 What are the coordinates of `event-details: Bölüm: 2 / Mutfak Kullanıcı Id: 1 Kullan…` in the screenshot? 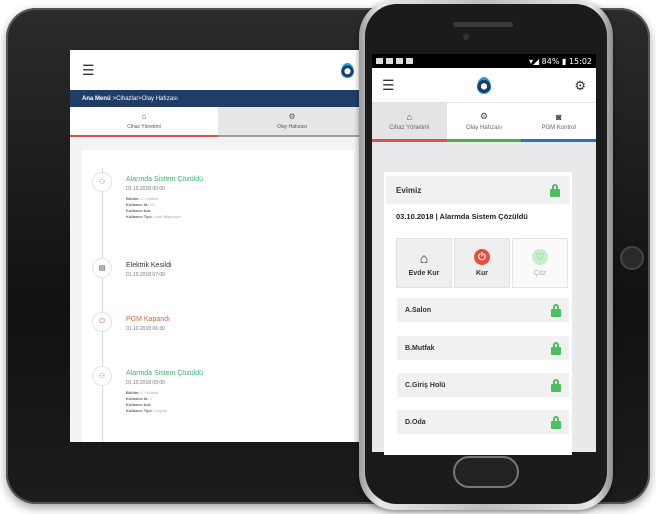 It's located at (164, 402).